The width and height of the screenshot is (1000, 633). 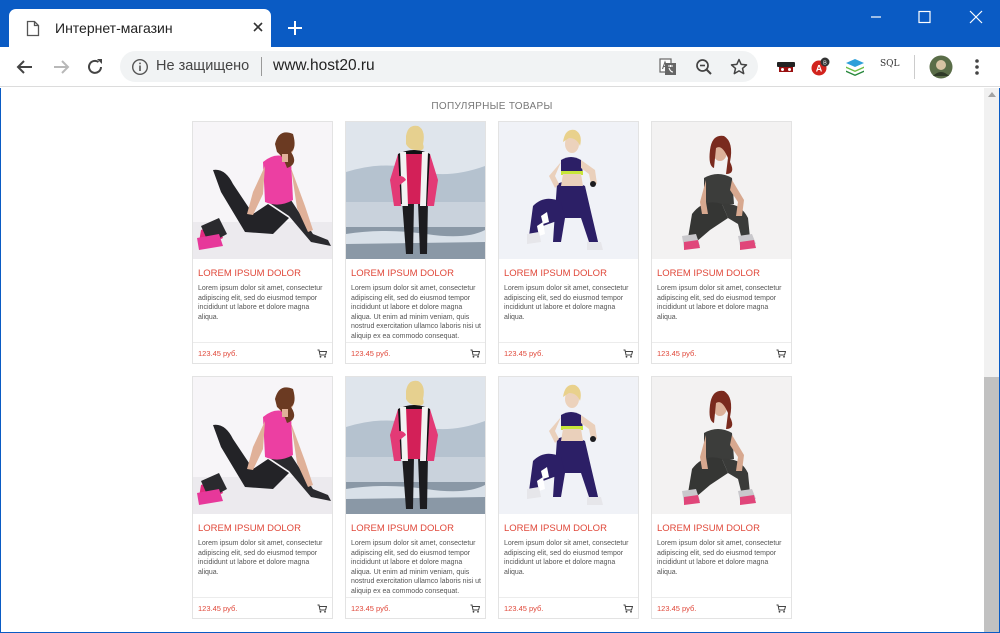 What do you see at coordinates (95, 67) in the screenshot?
I see `reload-icon` at bounding box center [95, 67].